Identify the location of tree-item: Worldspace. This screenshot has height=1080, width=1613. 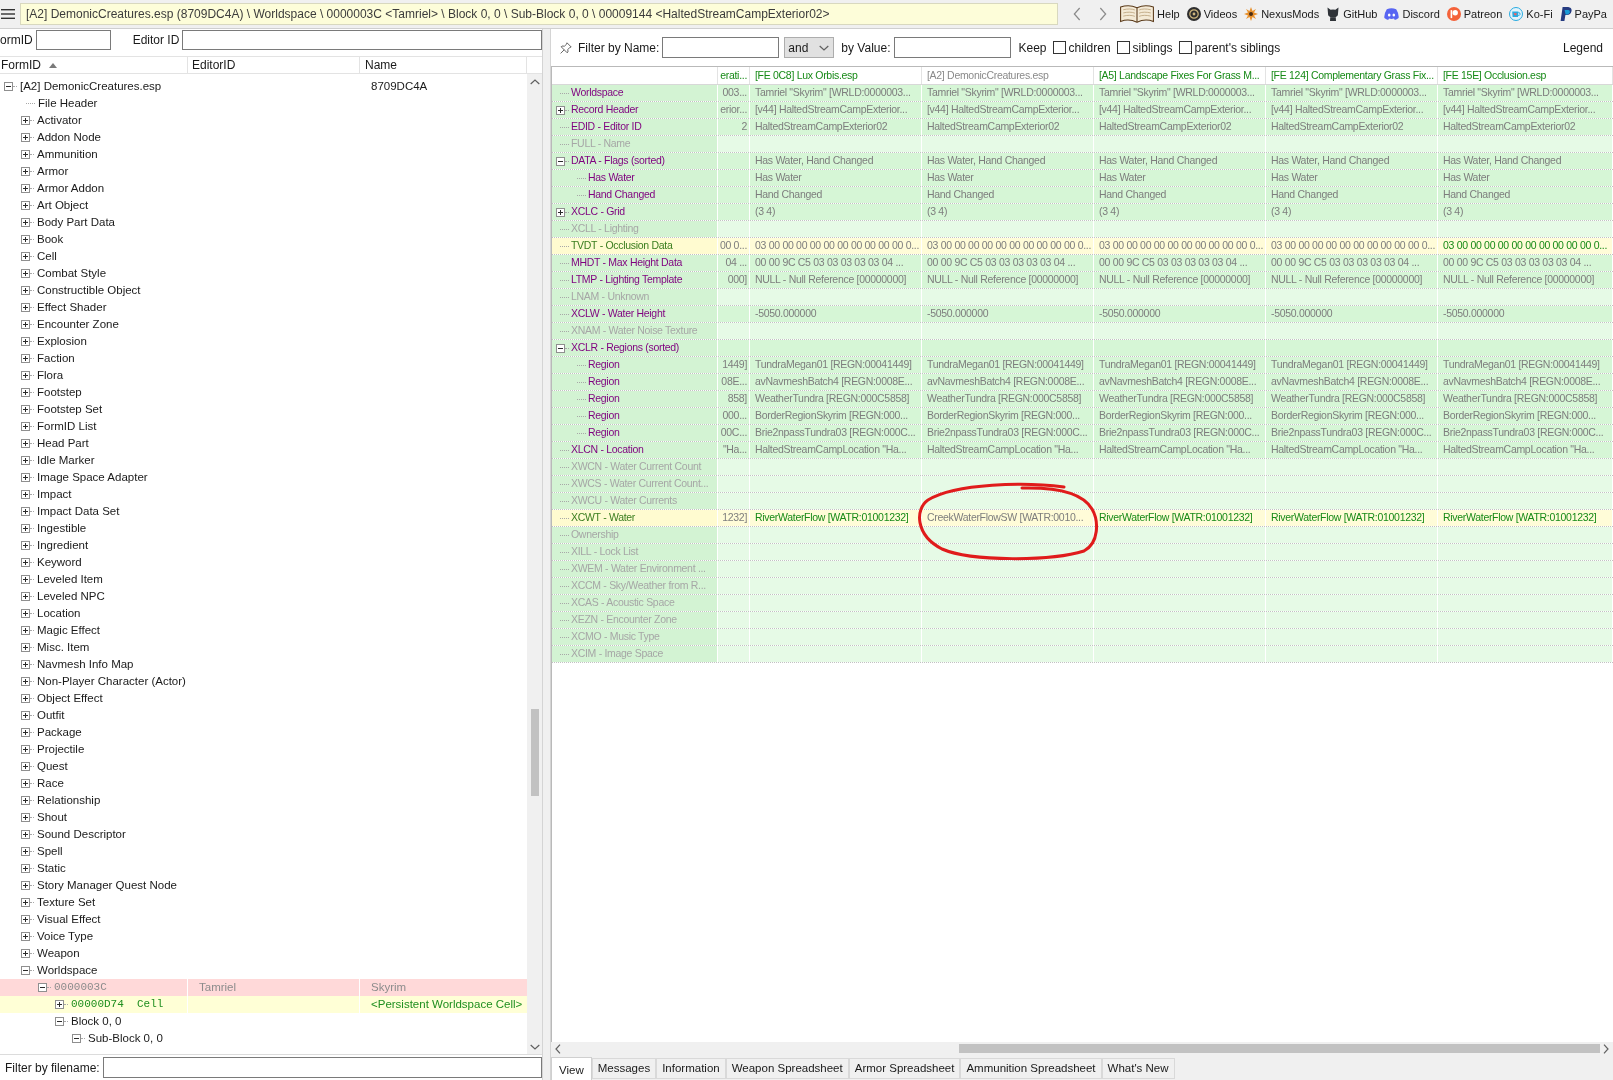
(67, 970).